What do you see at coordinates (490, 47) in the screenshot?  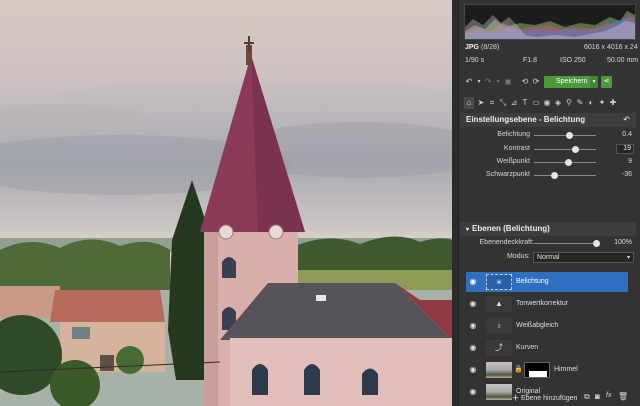 I see `image-position: (8/28)` at bounding box center [490, 47].